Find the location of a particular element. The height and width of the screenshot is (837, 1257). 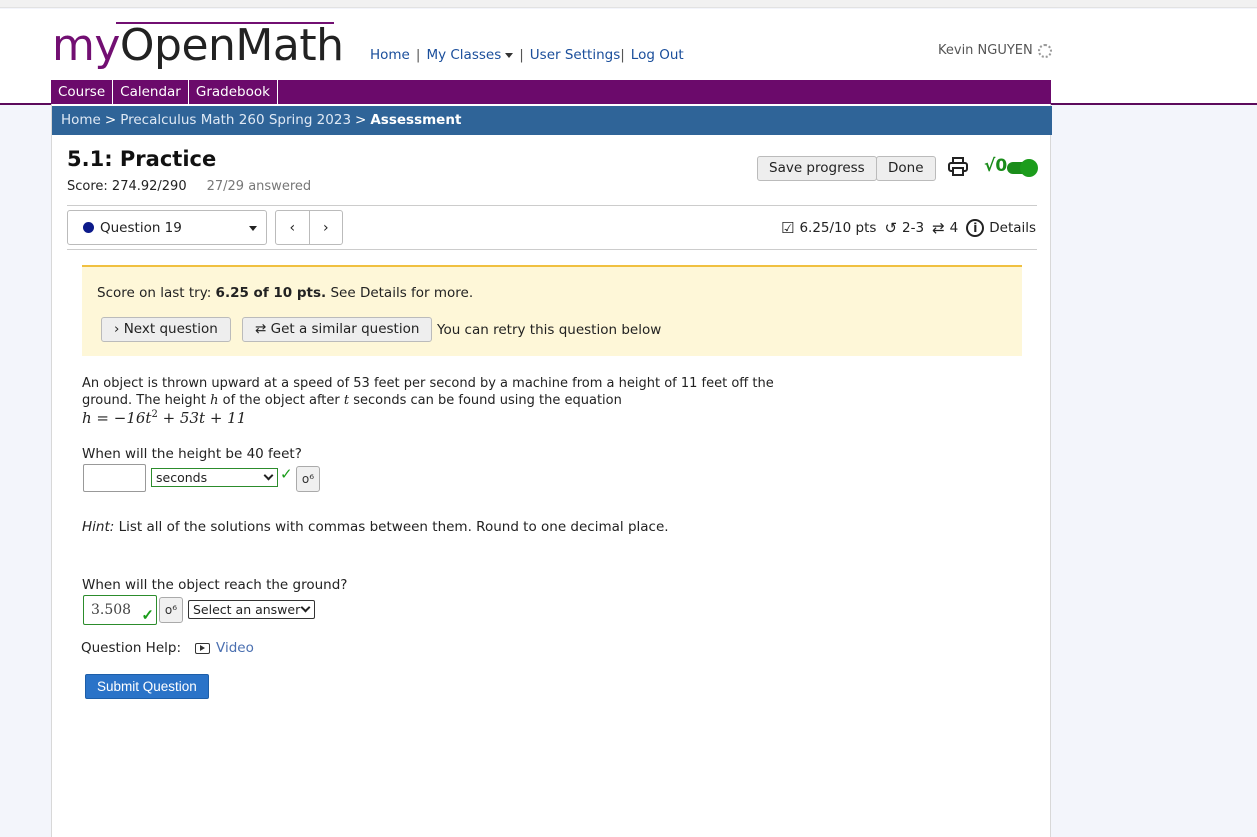

equation: h = −16t2 + 53t + 11 is located at coordinates (164, 418).